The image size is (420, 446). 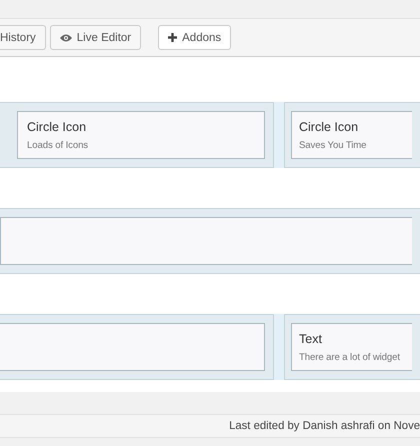 What do you see at coordinates (351, 347) in the screenshot?
I see `widget-card: Text There are a lot of widget` at bounding box center [351, 347].